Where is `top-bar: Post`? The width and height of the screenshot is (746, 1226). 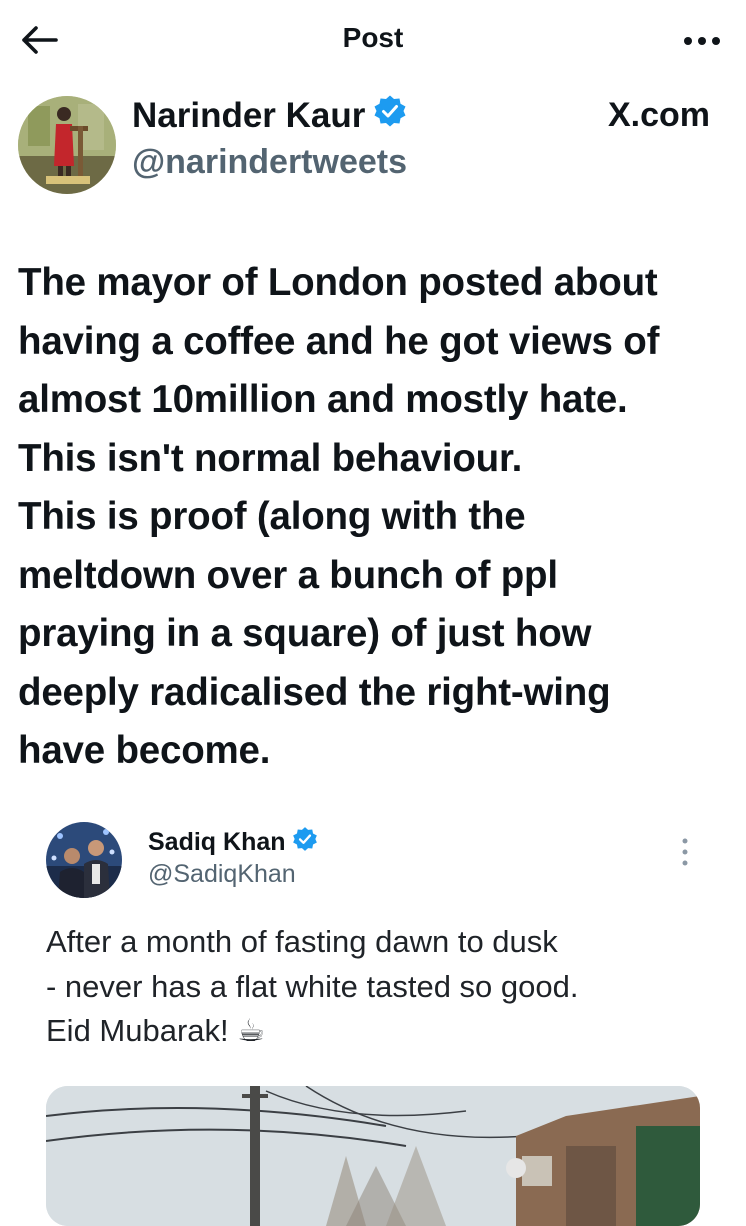 top-bar: Post is located at coordinates (373, 40).